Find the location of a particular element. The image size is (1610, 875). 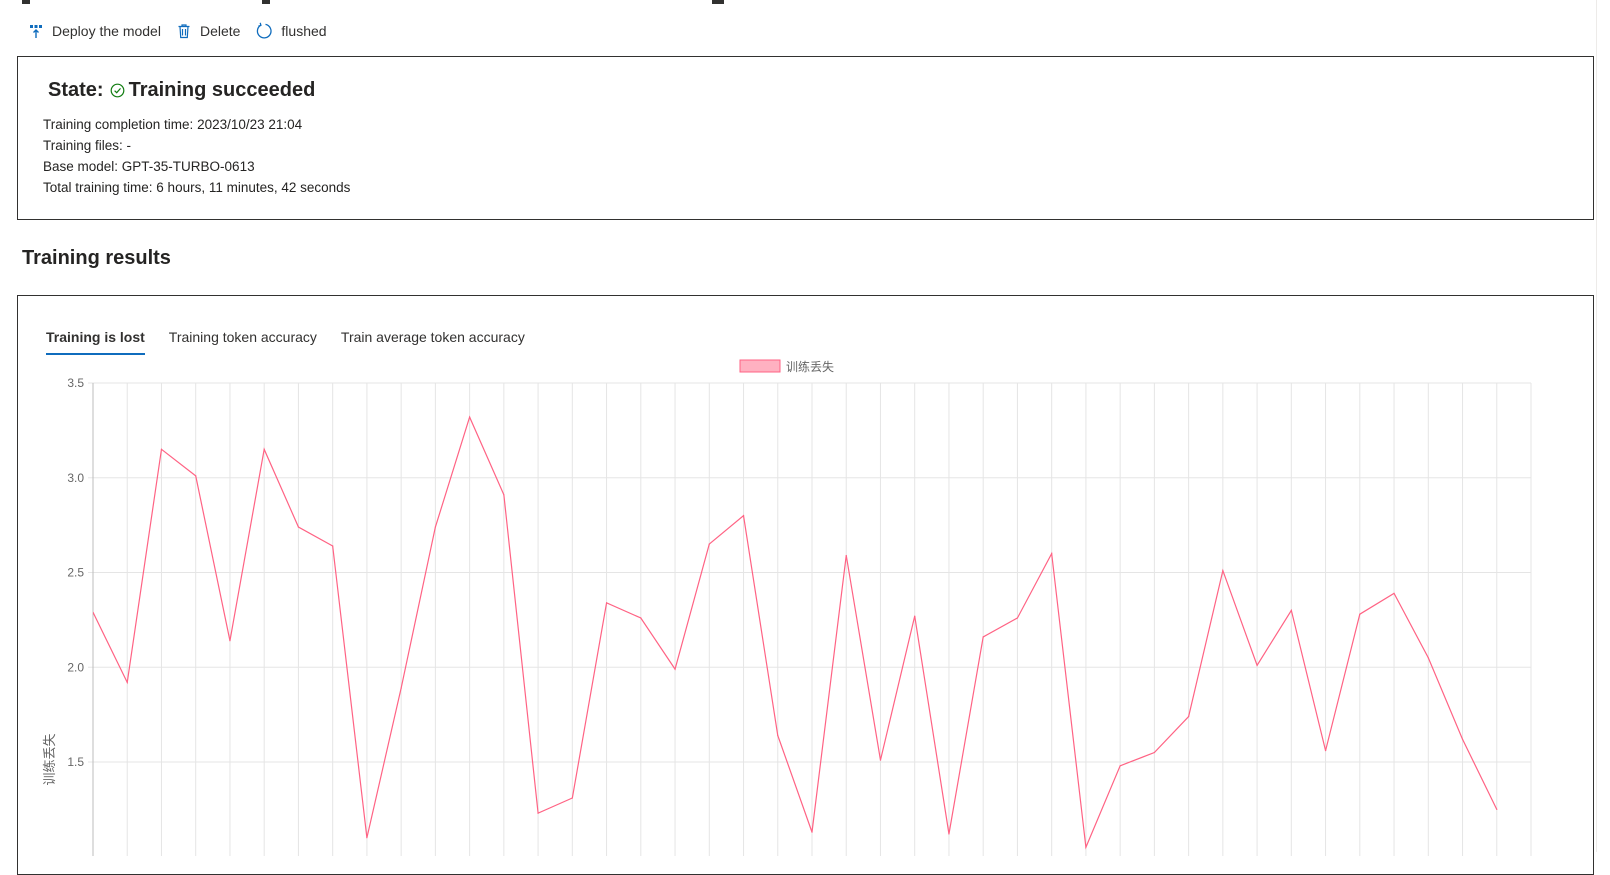

status-value: Training succeeded is located at coordinates (222, 90).